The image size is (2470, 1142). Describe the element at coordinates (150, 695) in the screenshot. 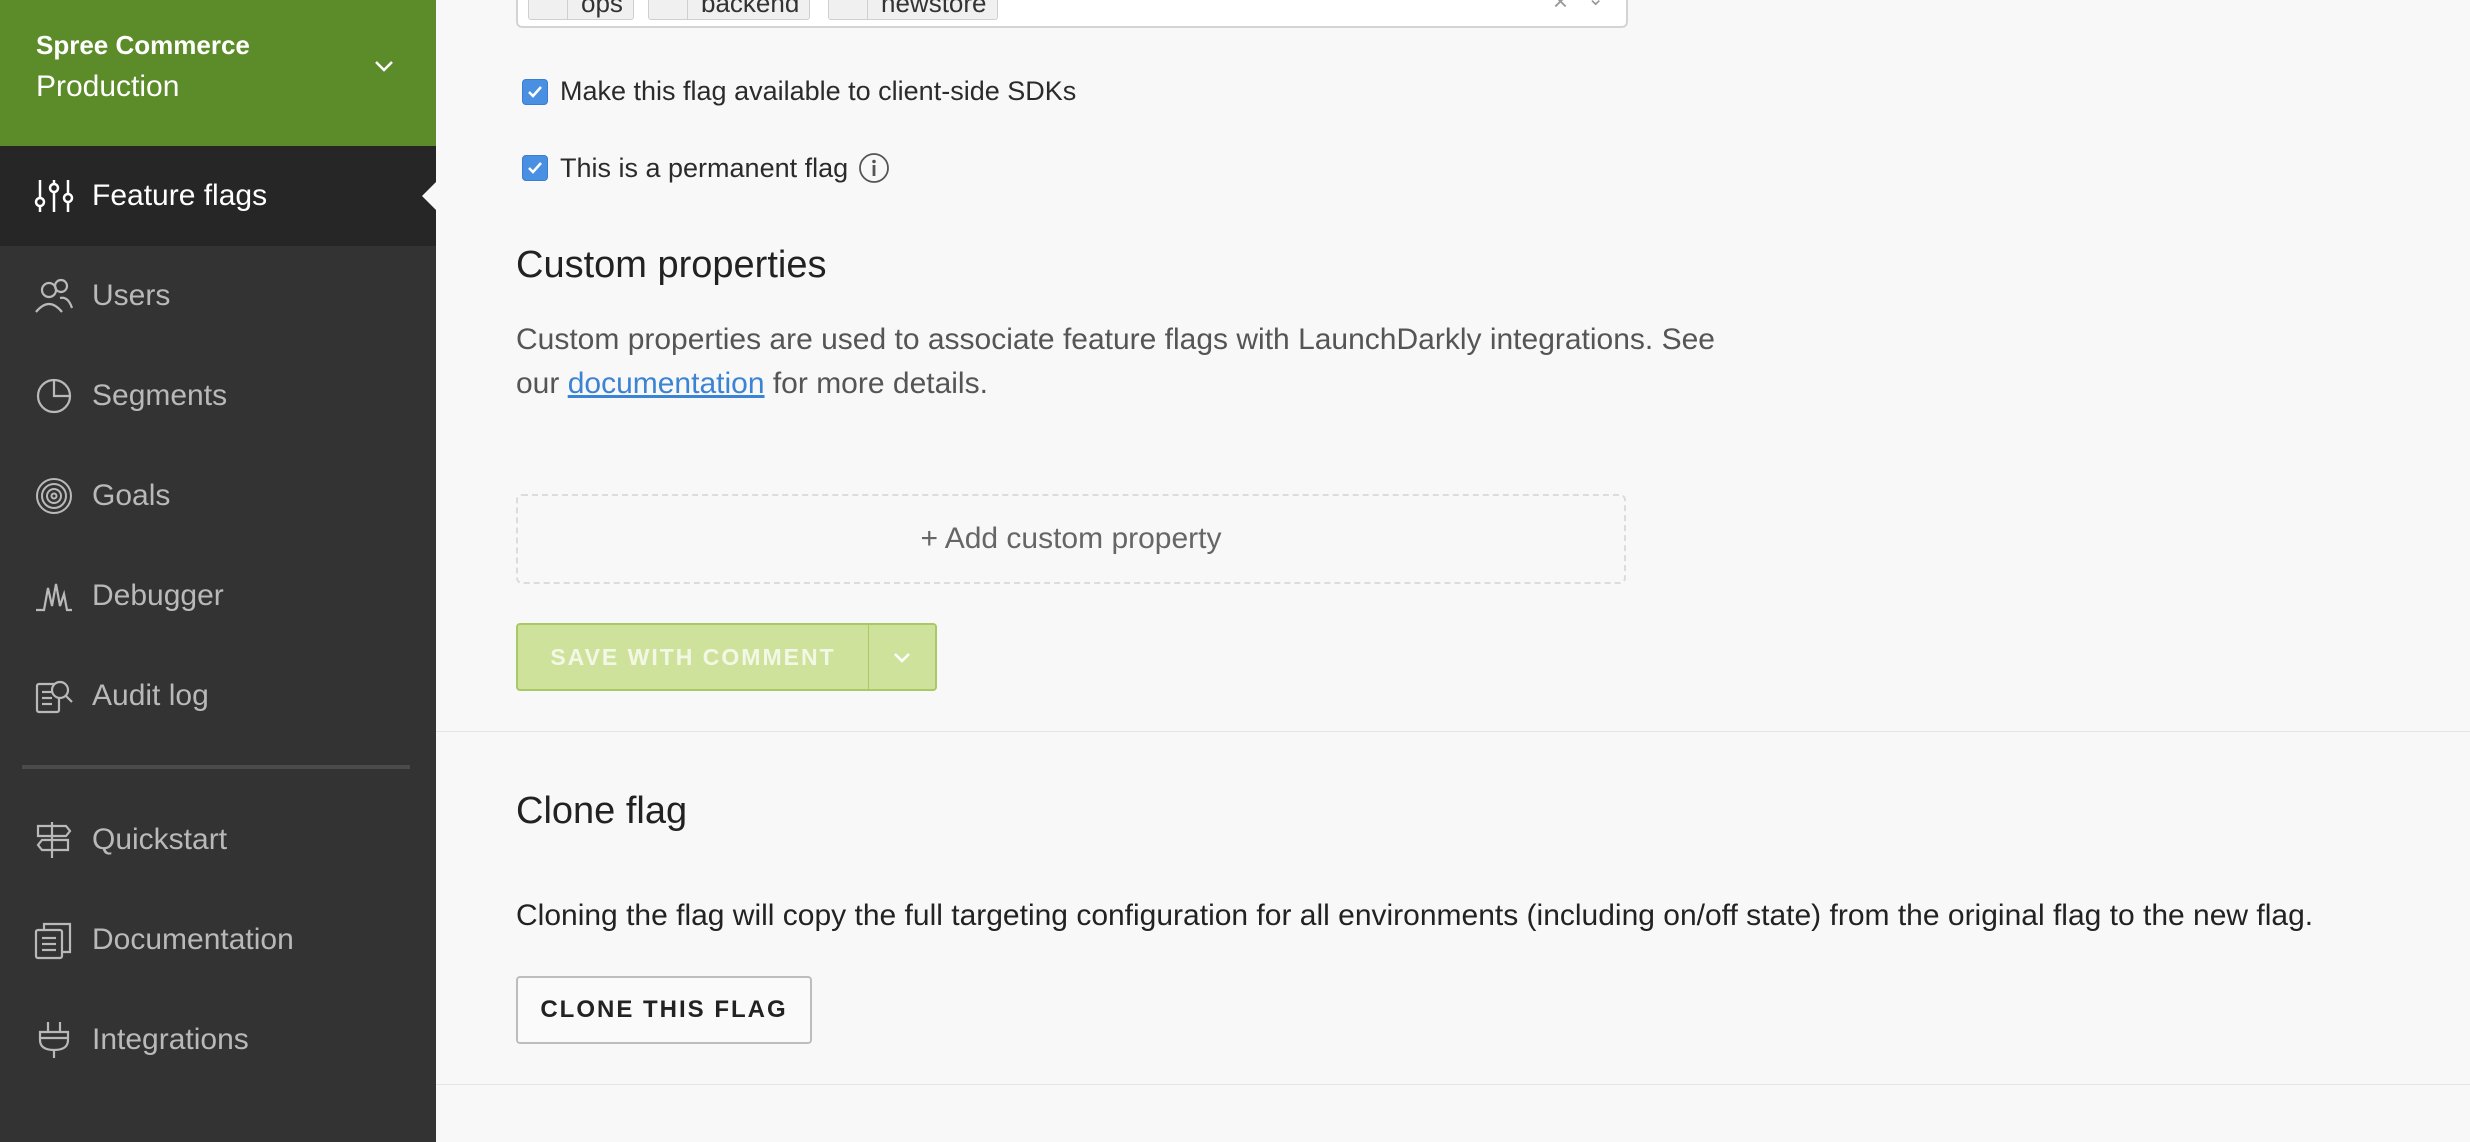

I see `sidebar-item-label: Audit log` at that location.